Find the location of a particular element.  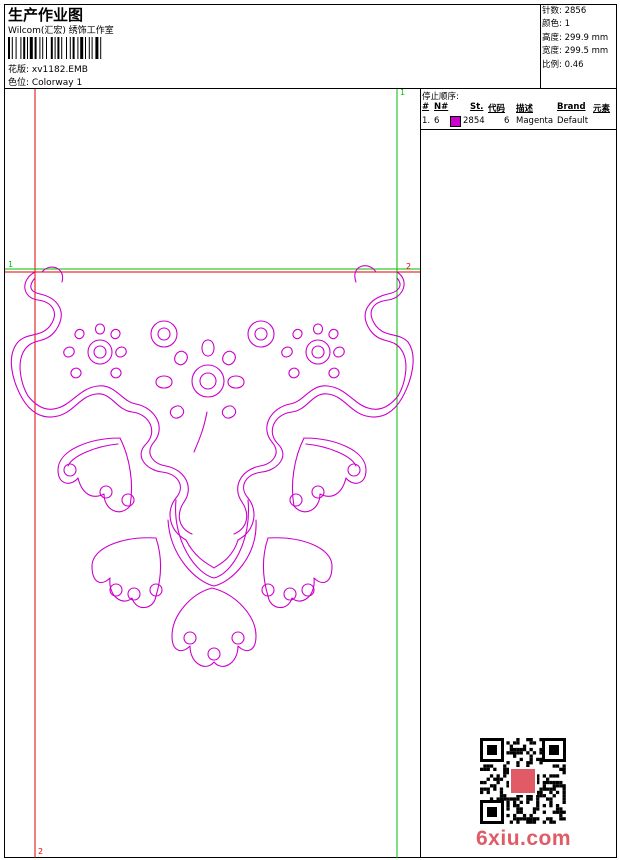

guide-label-mid-right: 2 is located at coordinates (409, 266).